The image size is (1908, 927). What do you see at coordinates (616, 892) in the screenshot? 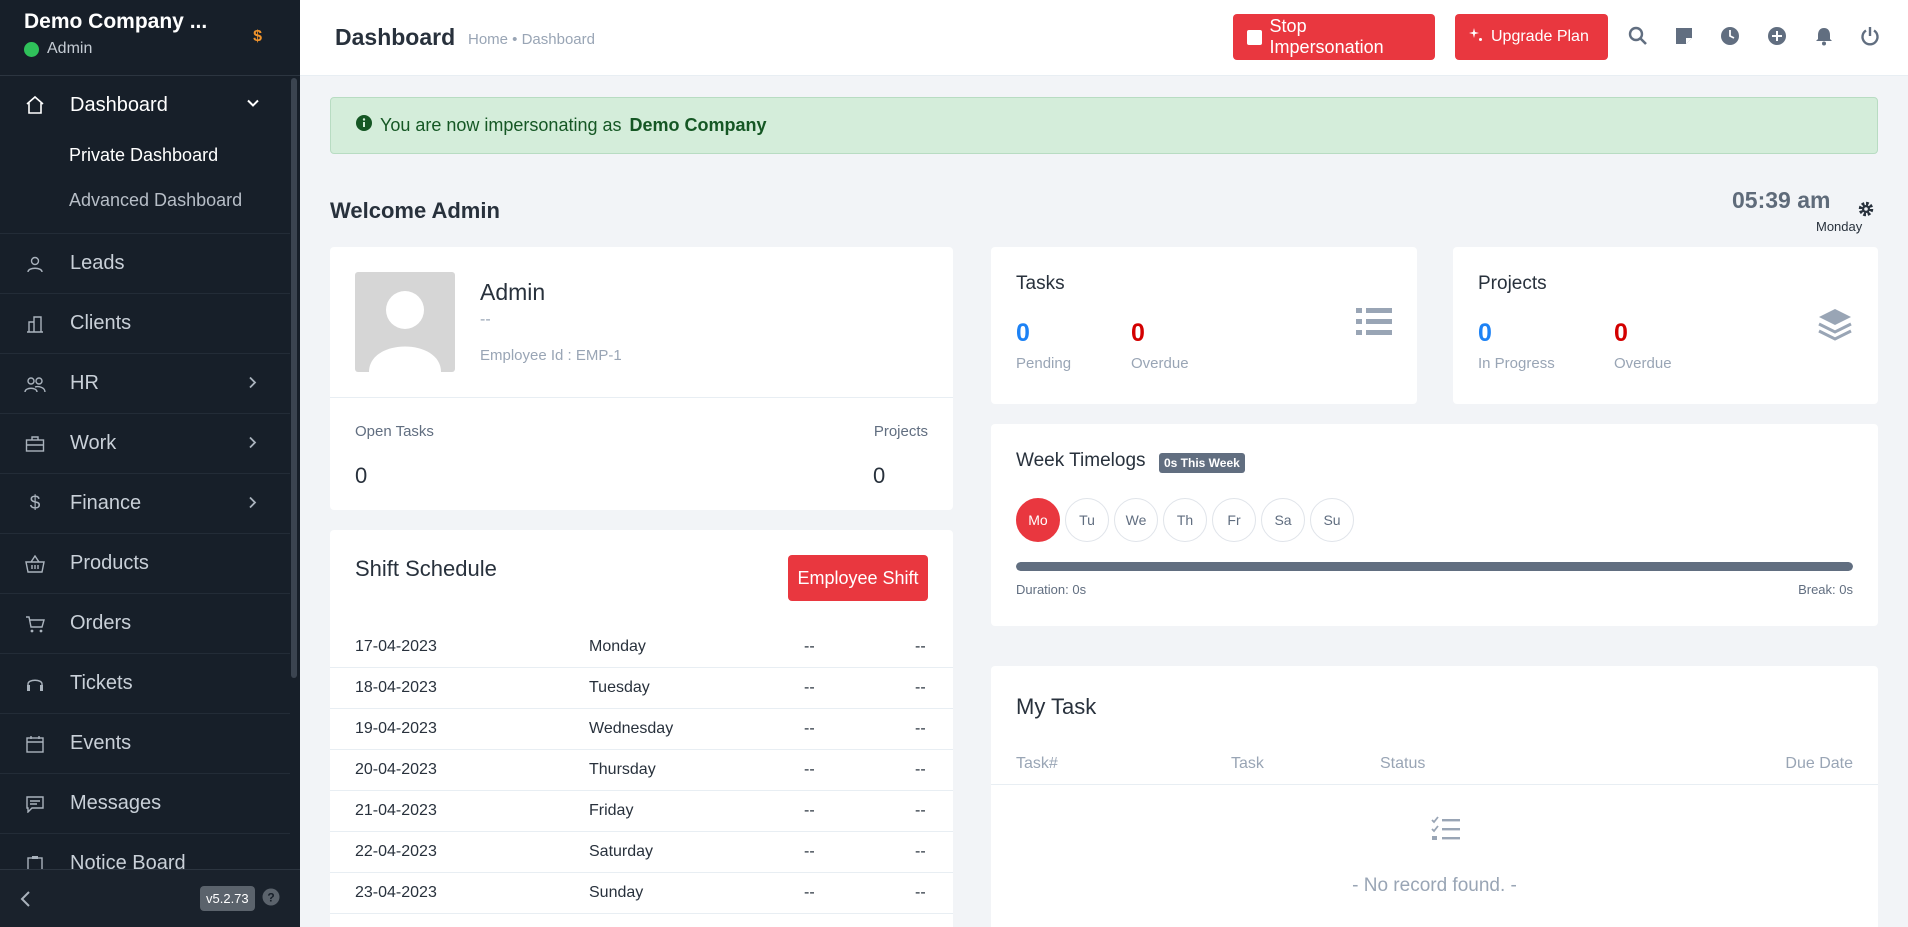
I see `shift-day: Sunday` at bounding box center [616, 892].